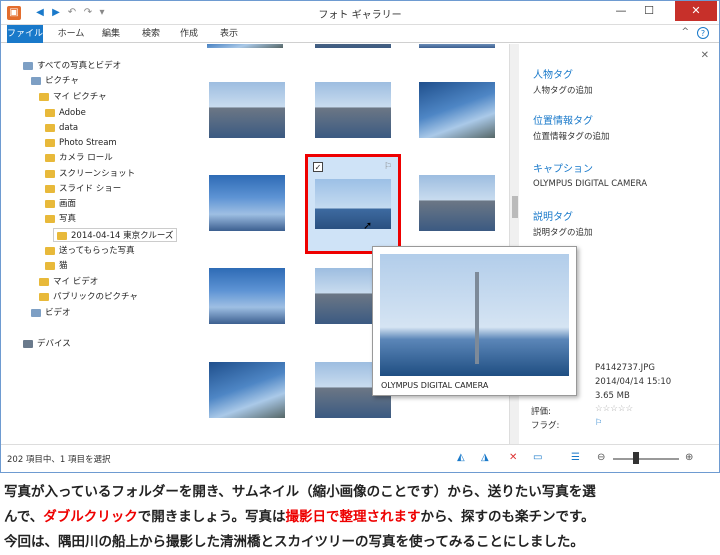 The height and width of the screenshot is (555, 720). What do you see at coordinates (360, 458) in the screenshot?
I see `status-bar: 202 項目中、1 項目を選択 ◭ ◮ ✕ ▭ ☰ ⊖ ⊕` at bounding box center [360, 458].